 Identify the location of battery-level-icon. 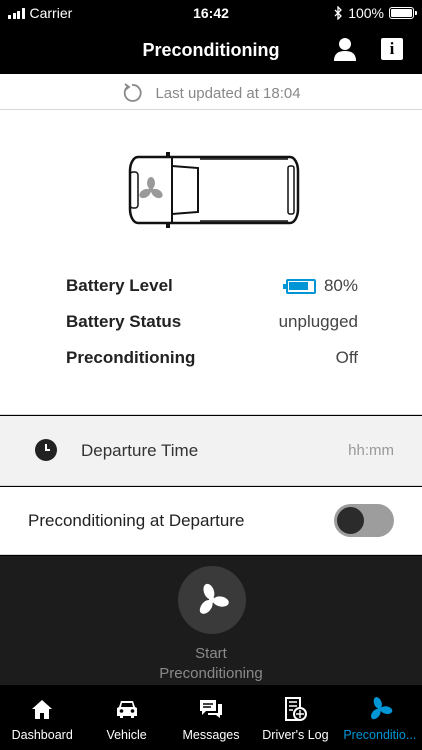
(299, 286).